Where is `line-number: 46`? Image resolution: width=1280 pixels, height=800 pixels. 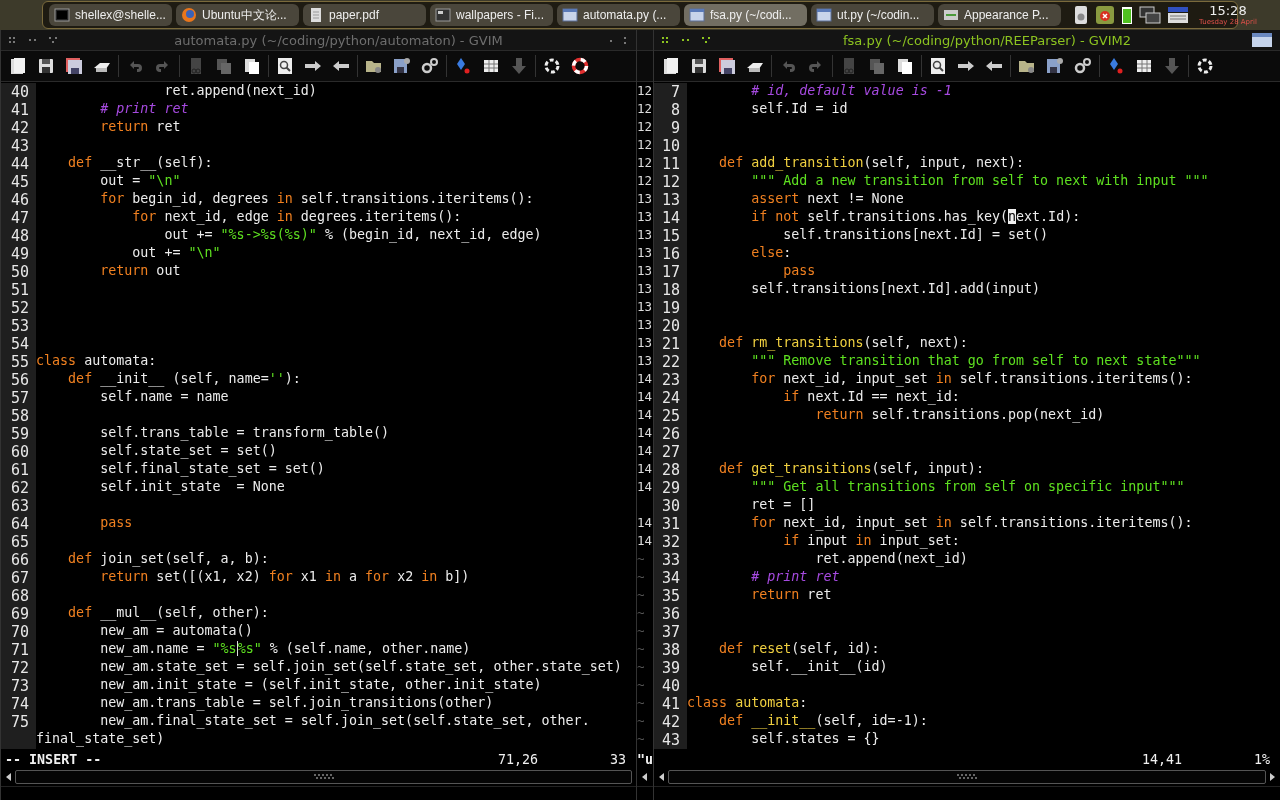 line-number: 46 is located at coordinates (18, 200).